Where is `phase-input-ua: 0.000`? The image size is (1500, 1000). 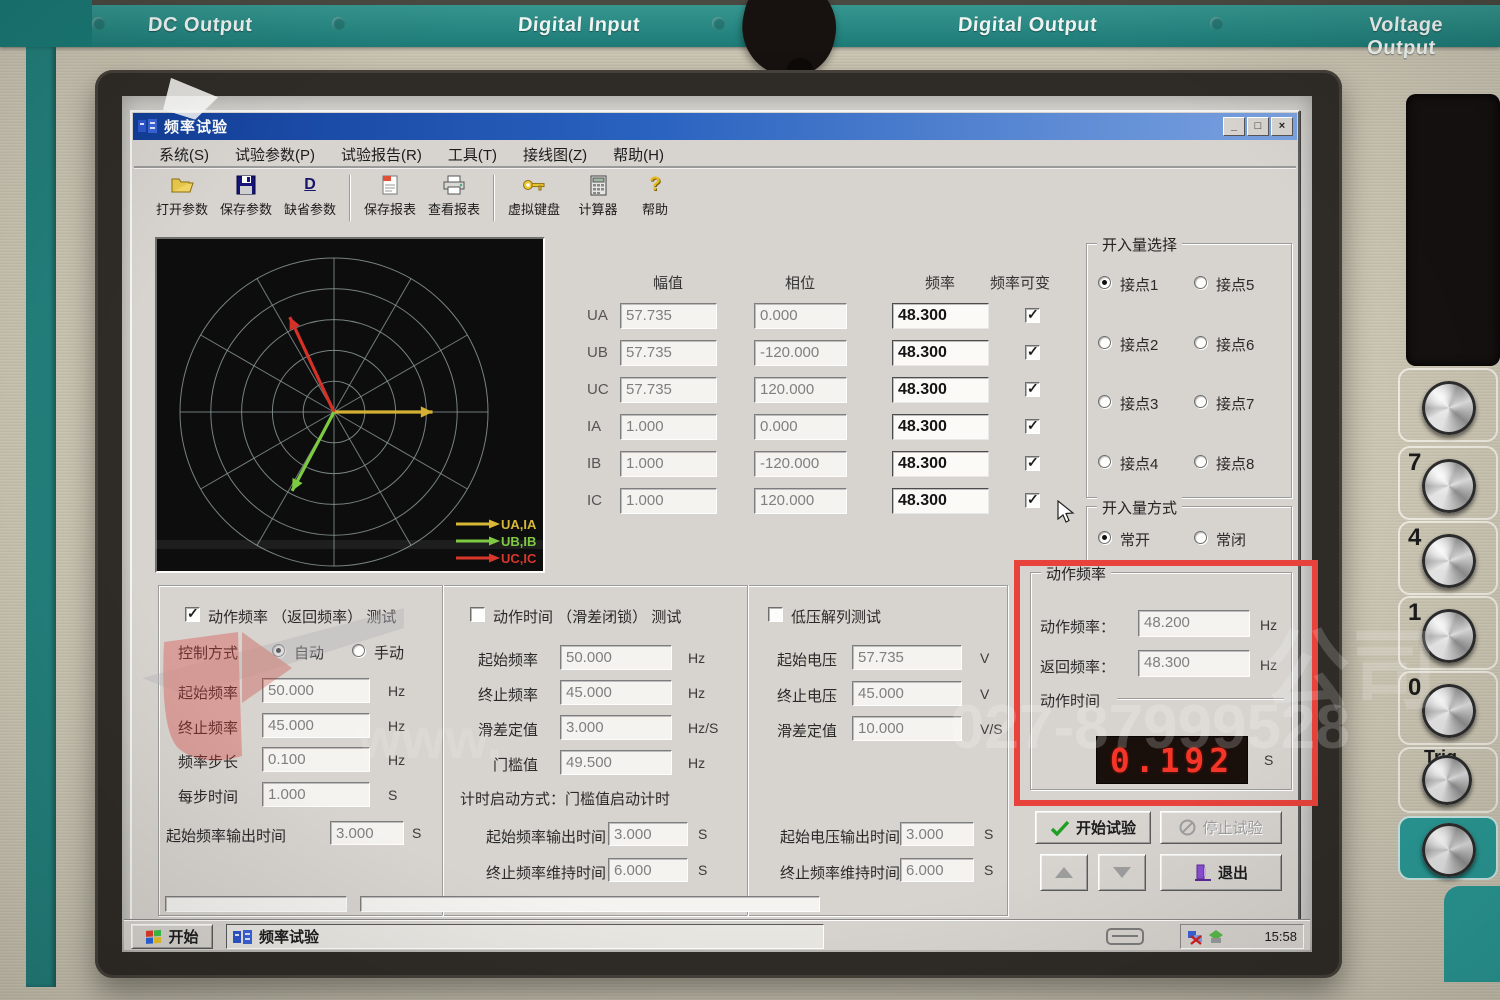
phase-input-ua: 0.000 is located at coordinates (800, 316).